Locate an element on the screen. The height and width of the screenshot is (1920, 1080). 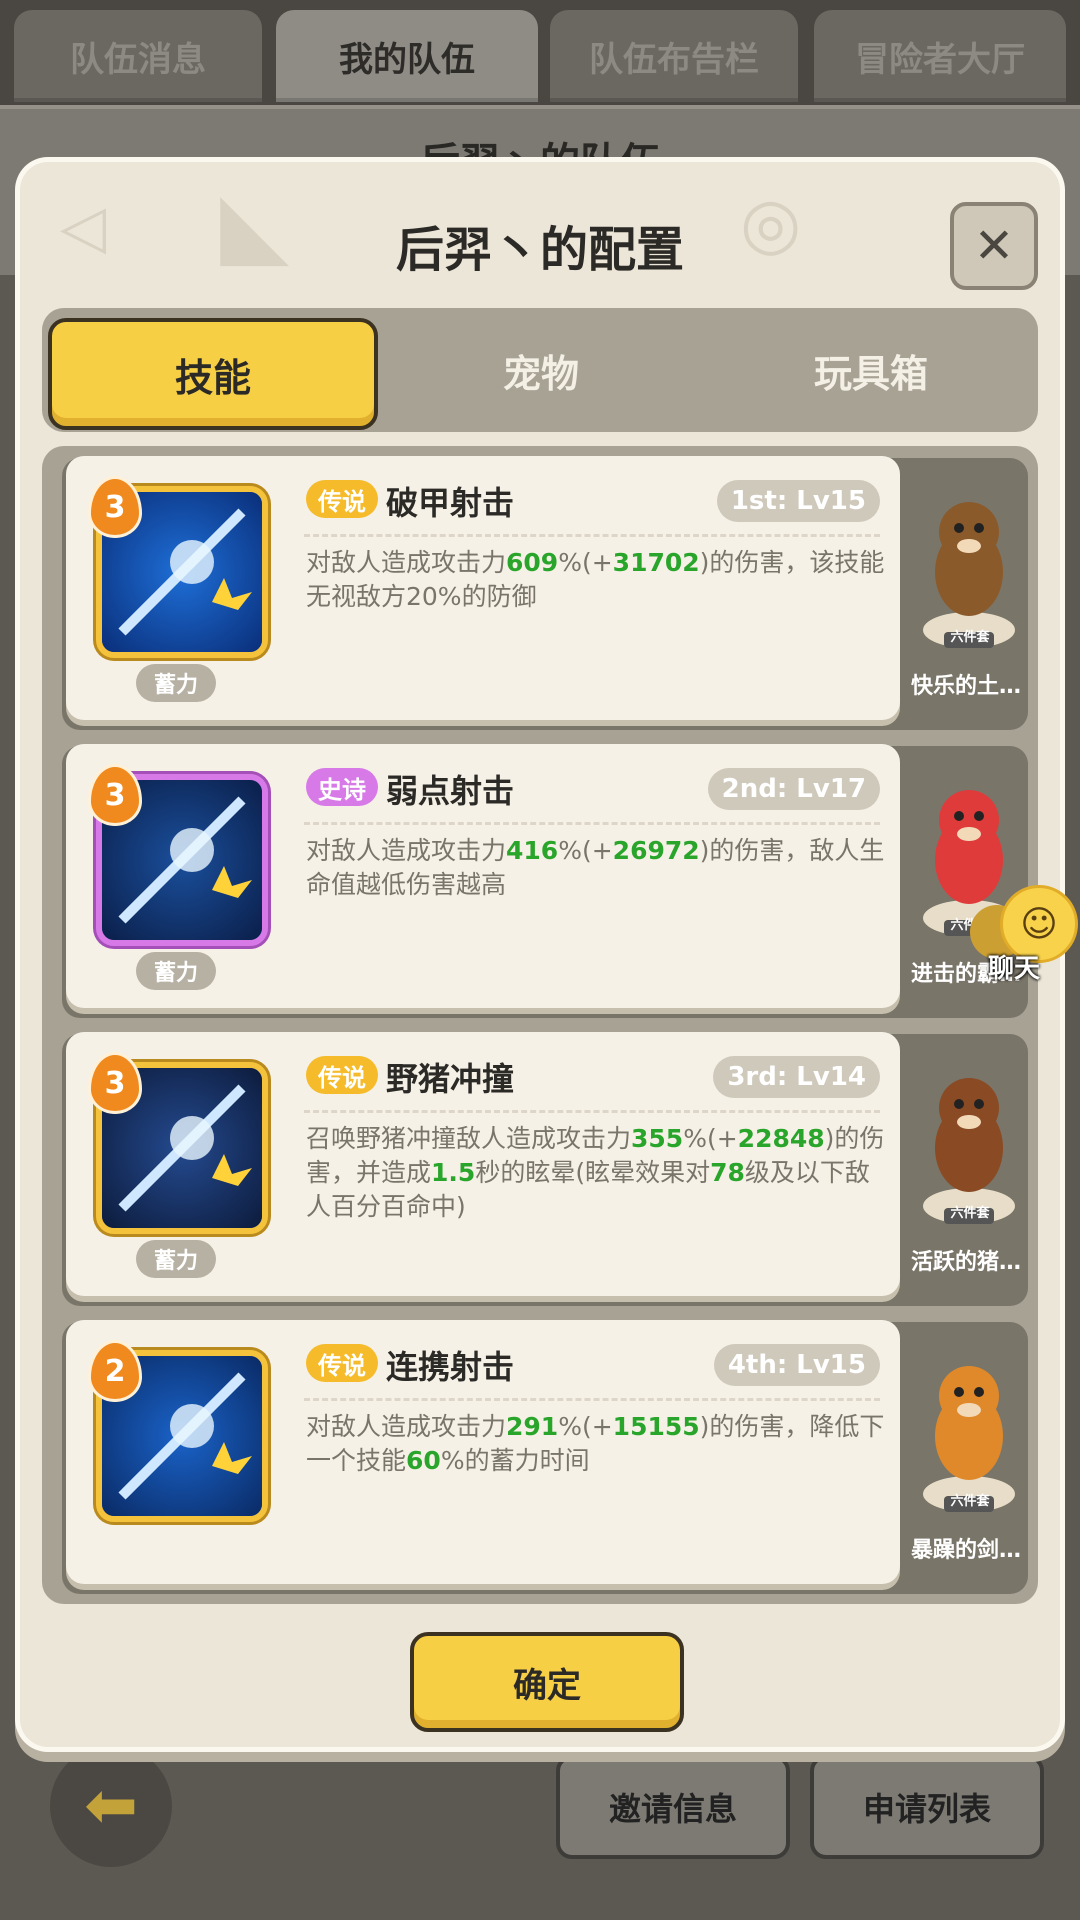
skill-value: 78 is located at coordinates (727, 1172).